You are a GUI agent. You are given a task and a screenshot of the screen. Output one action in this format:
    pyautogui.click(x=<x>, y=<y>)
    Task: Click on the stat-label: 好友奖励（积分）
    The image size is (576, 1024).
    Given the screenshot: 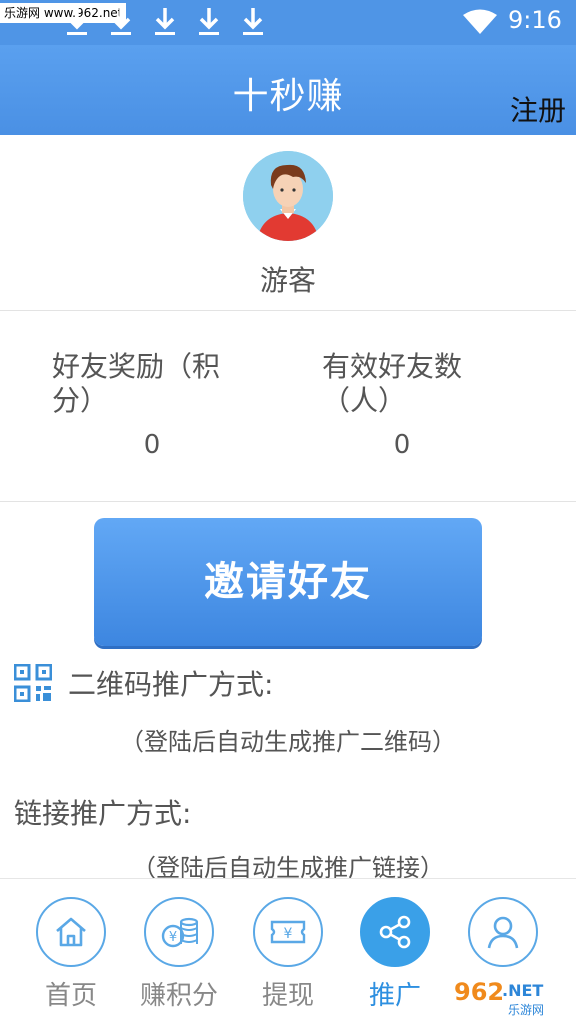 What is the action you would take?
    pyautogui.click(x=136, y=383)
    